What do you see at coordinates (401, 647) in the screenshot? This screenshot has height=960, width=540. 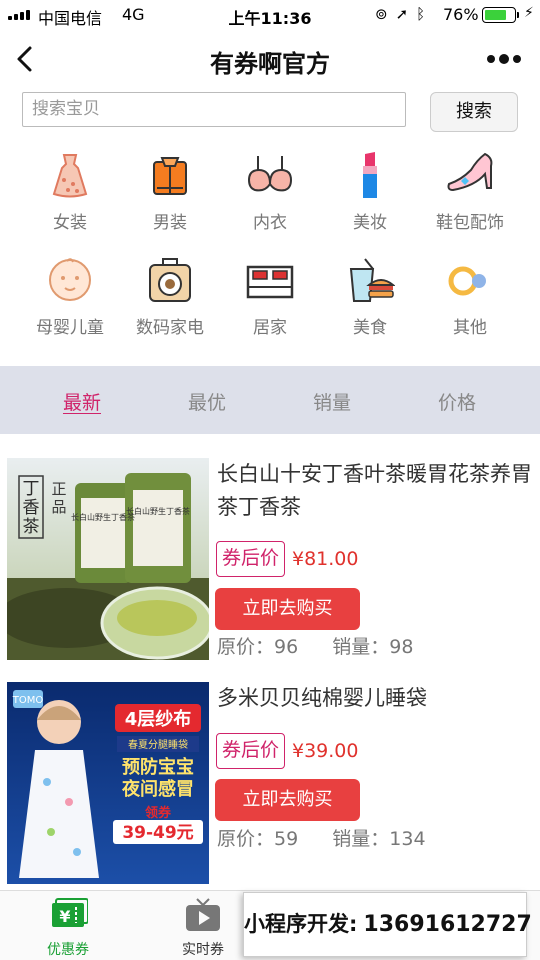 I see `sales-count: 98` at bounding box center [401, 647].